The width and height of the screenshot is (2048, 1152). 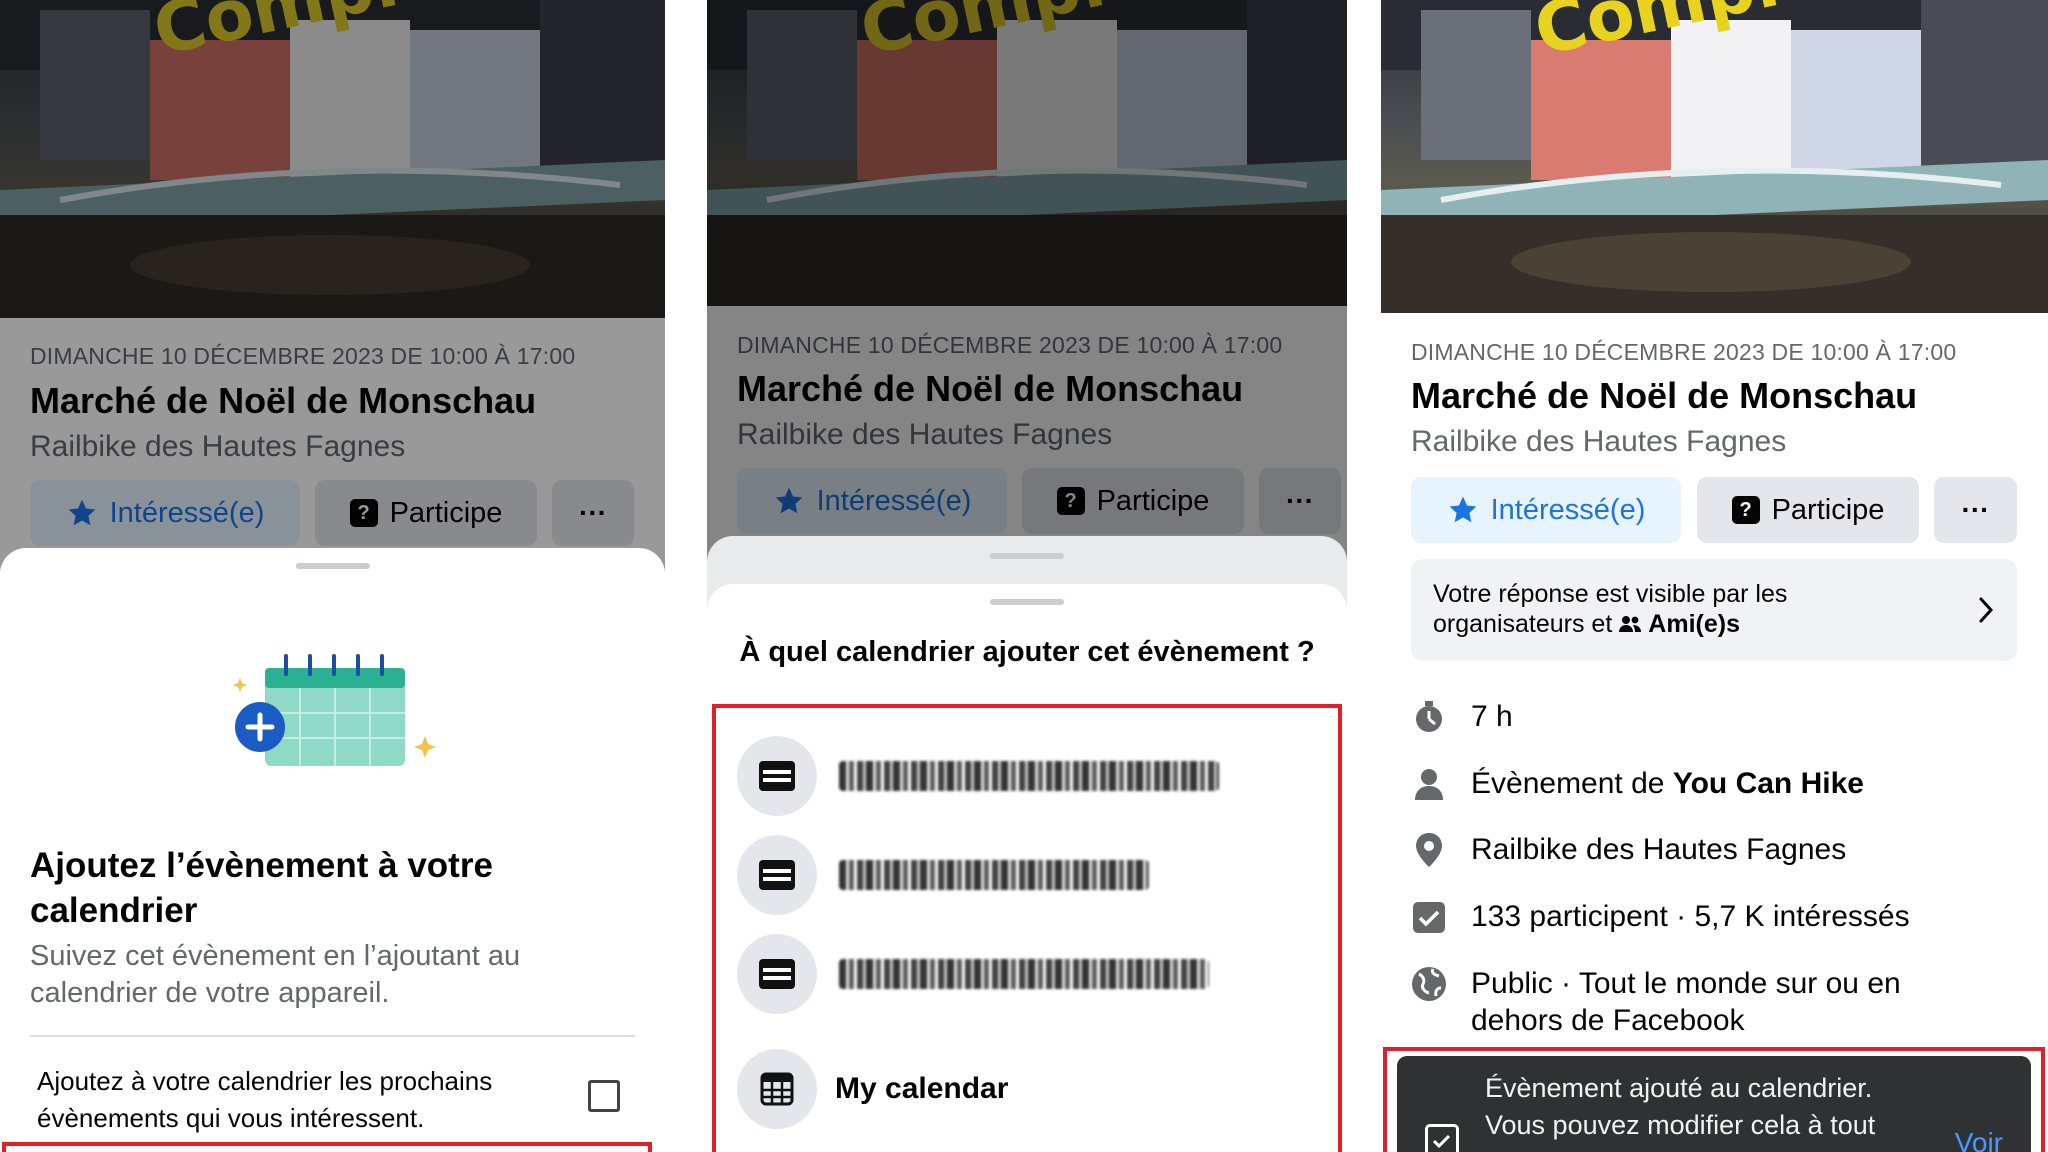 I want to click on detail-stats: 133 participent · 5,7 K intéressés, so click(x=1660, y=916).